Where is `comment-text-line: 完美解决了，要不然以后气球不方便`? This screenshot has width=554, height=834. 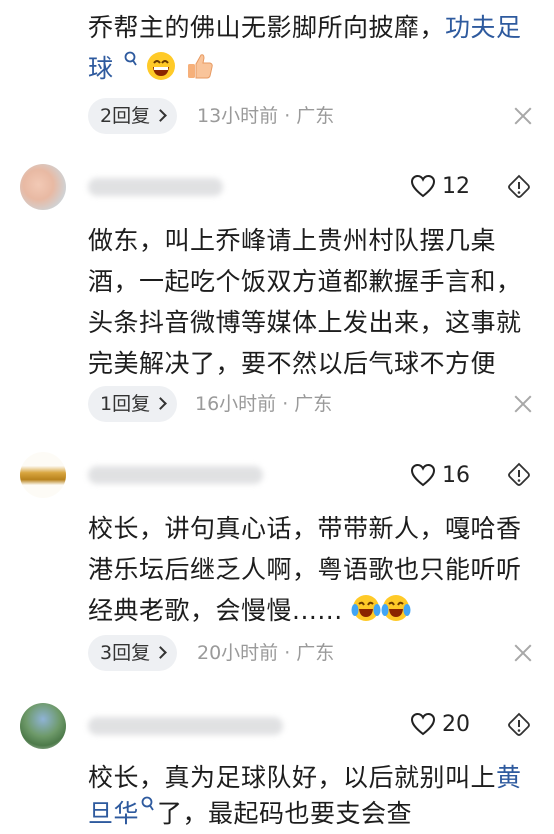
comment-text-line: 完美解决了，要不然以后气球不方便 is located at coordinates (292, 363).